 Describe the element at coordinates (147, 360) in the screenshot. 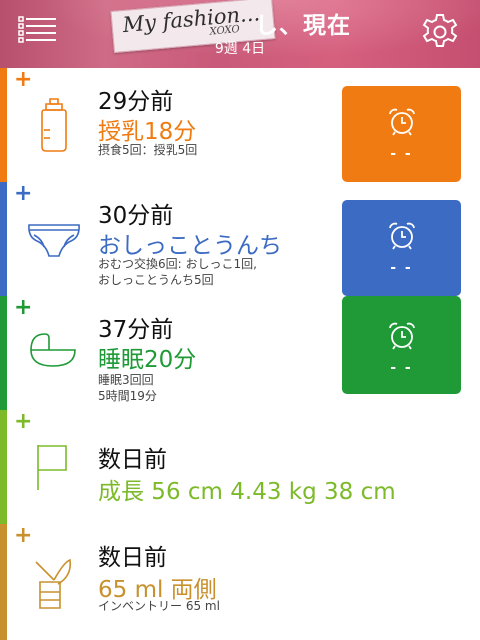

I see `entry-value: 睡眠20分` at that location.